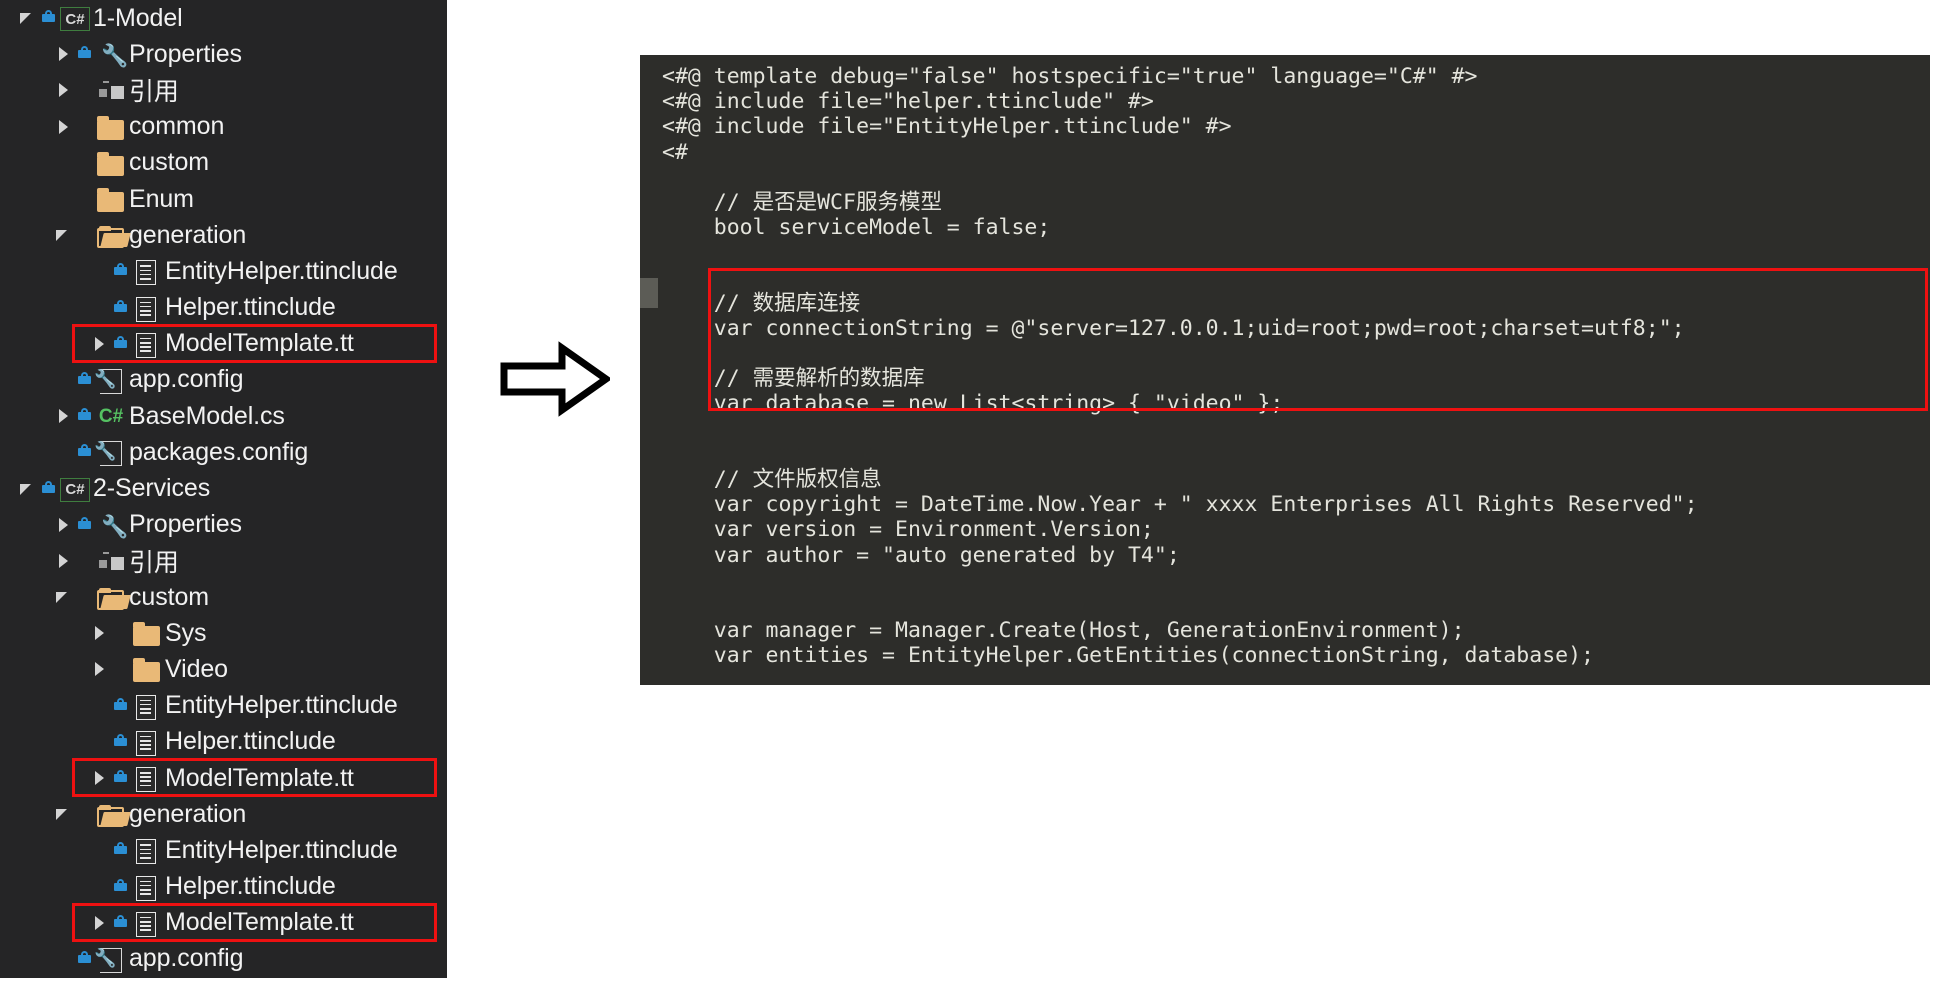  I want to click on tree-item: C# BaseModel.cs, so click(223, 416).